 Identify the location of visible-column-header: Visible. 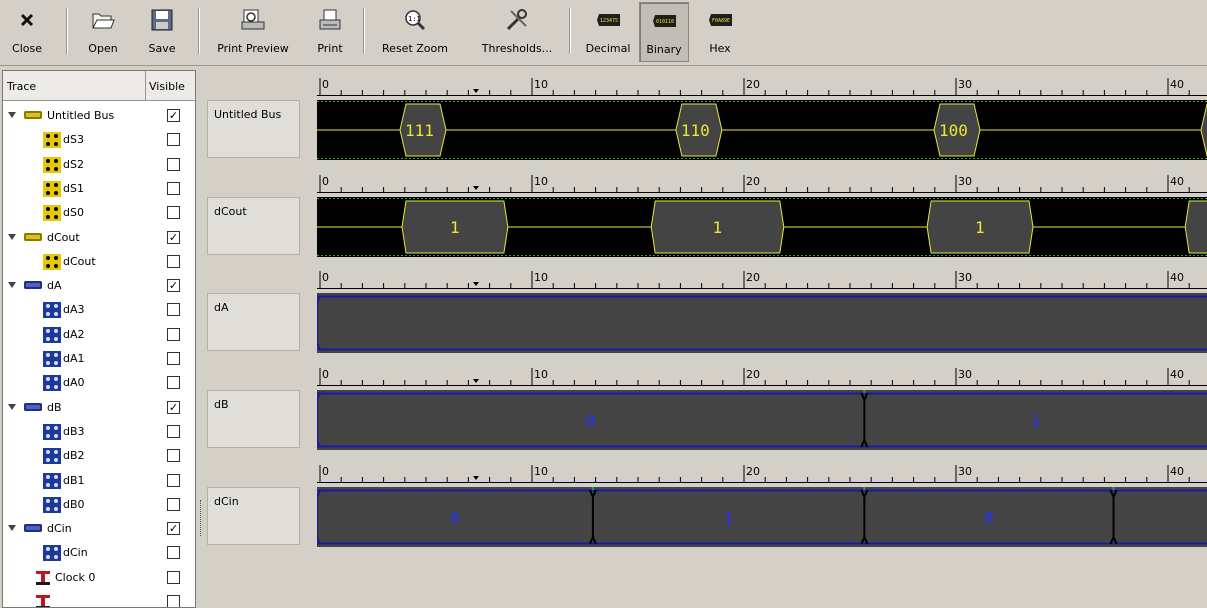
(167, 86).